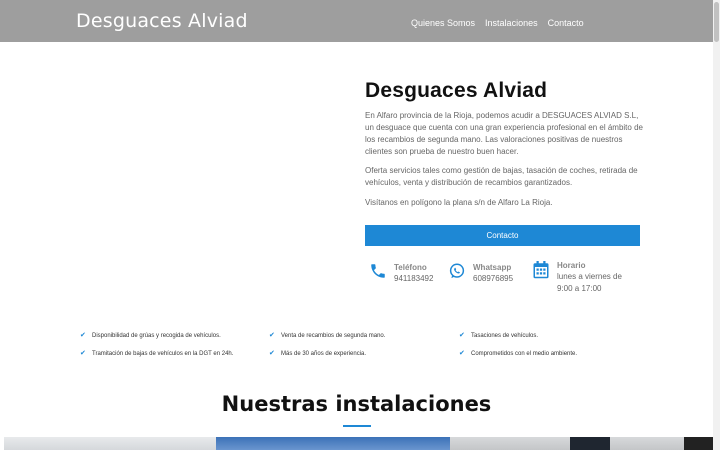 The height and width of the screenshot is (450, 720). I want to click on calendar-icon, so click(541, 269).